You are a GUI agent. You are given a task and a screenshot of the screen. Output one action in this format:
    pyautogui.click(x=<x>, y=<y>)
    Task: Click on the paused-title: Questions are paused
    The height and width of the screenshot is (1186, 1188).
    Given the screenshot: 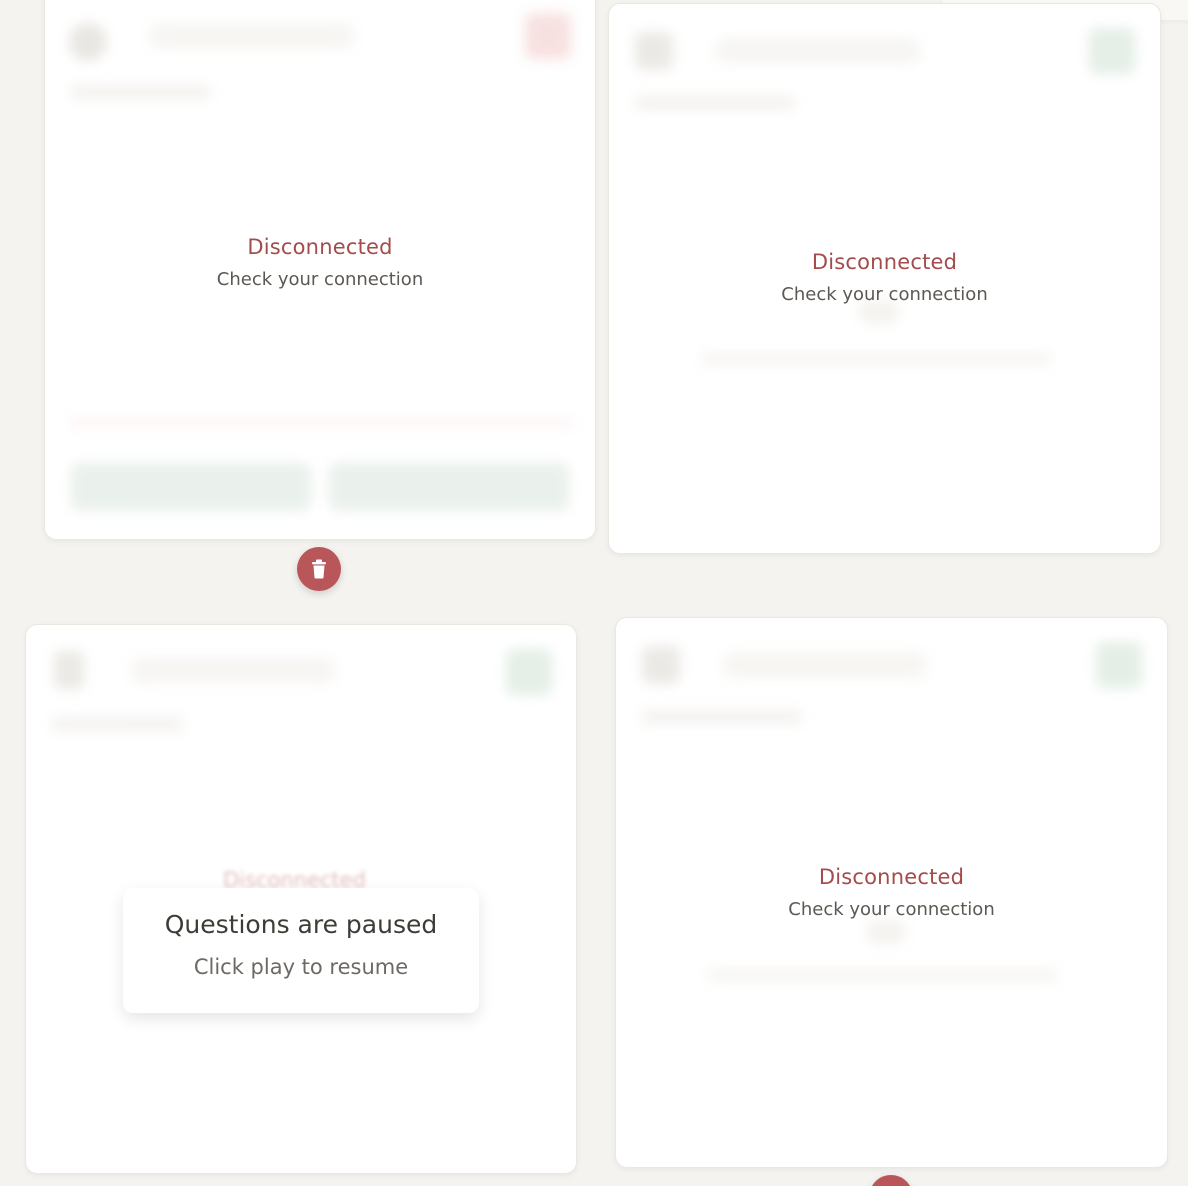 What is the action you would take?
    pyautogui.click(x=301, y=924)
    